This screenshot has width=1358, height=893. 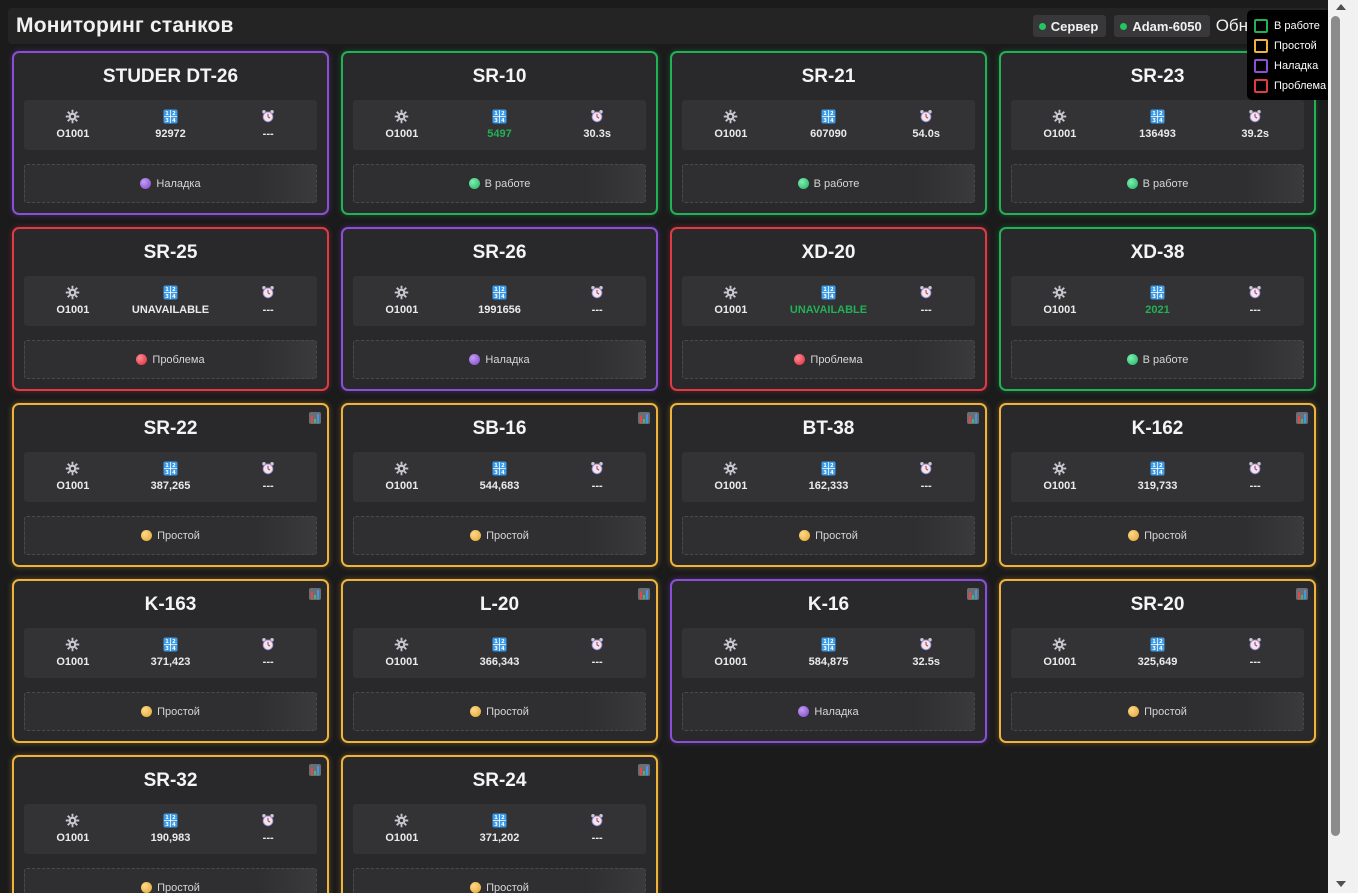 What do you see at coordinates (1157, 309) in the screenshot?
I see `machine-card: XD-38 O1001 1 2 3 4 2021 --- В работе` at bounding box center [1157, 309].